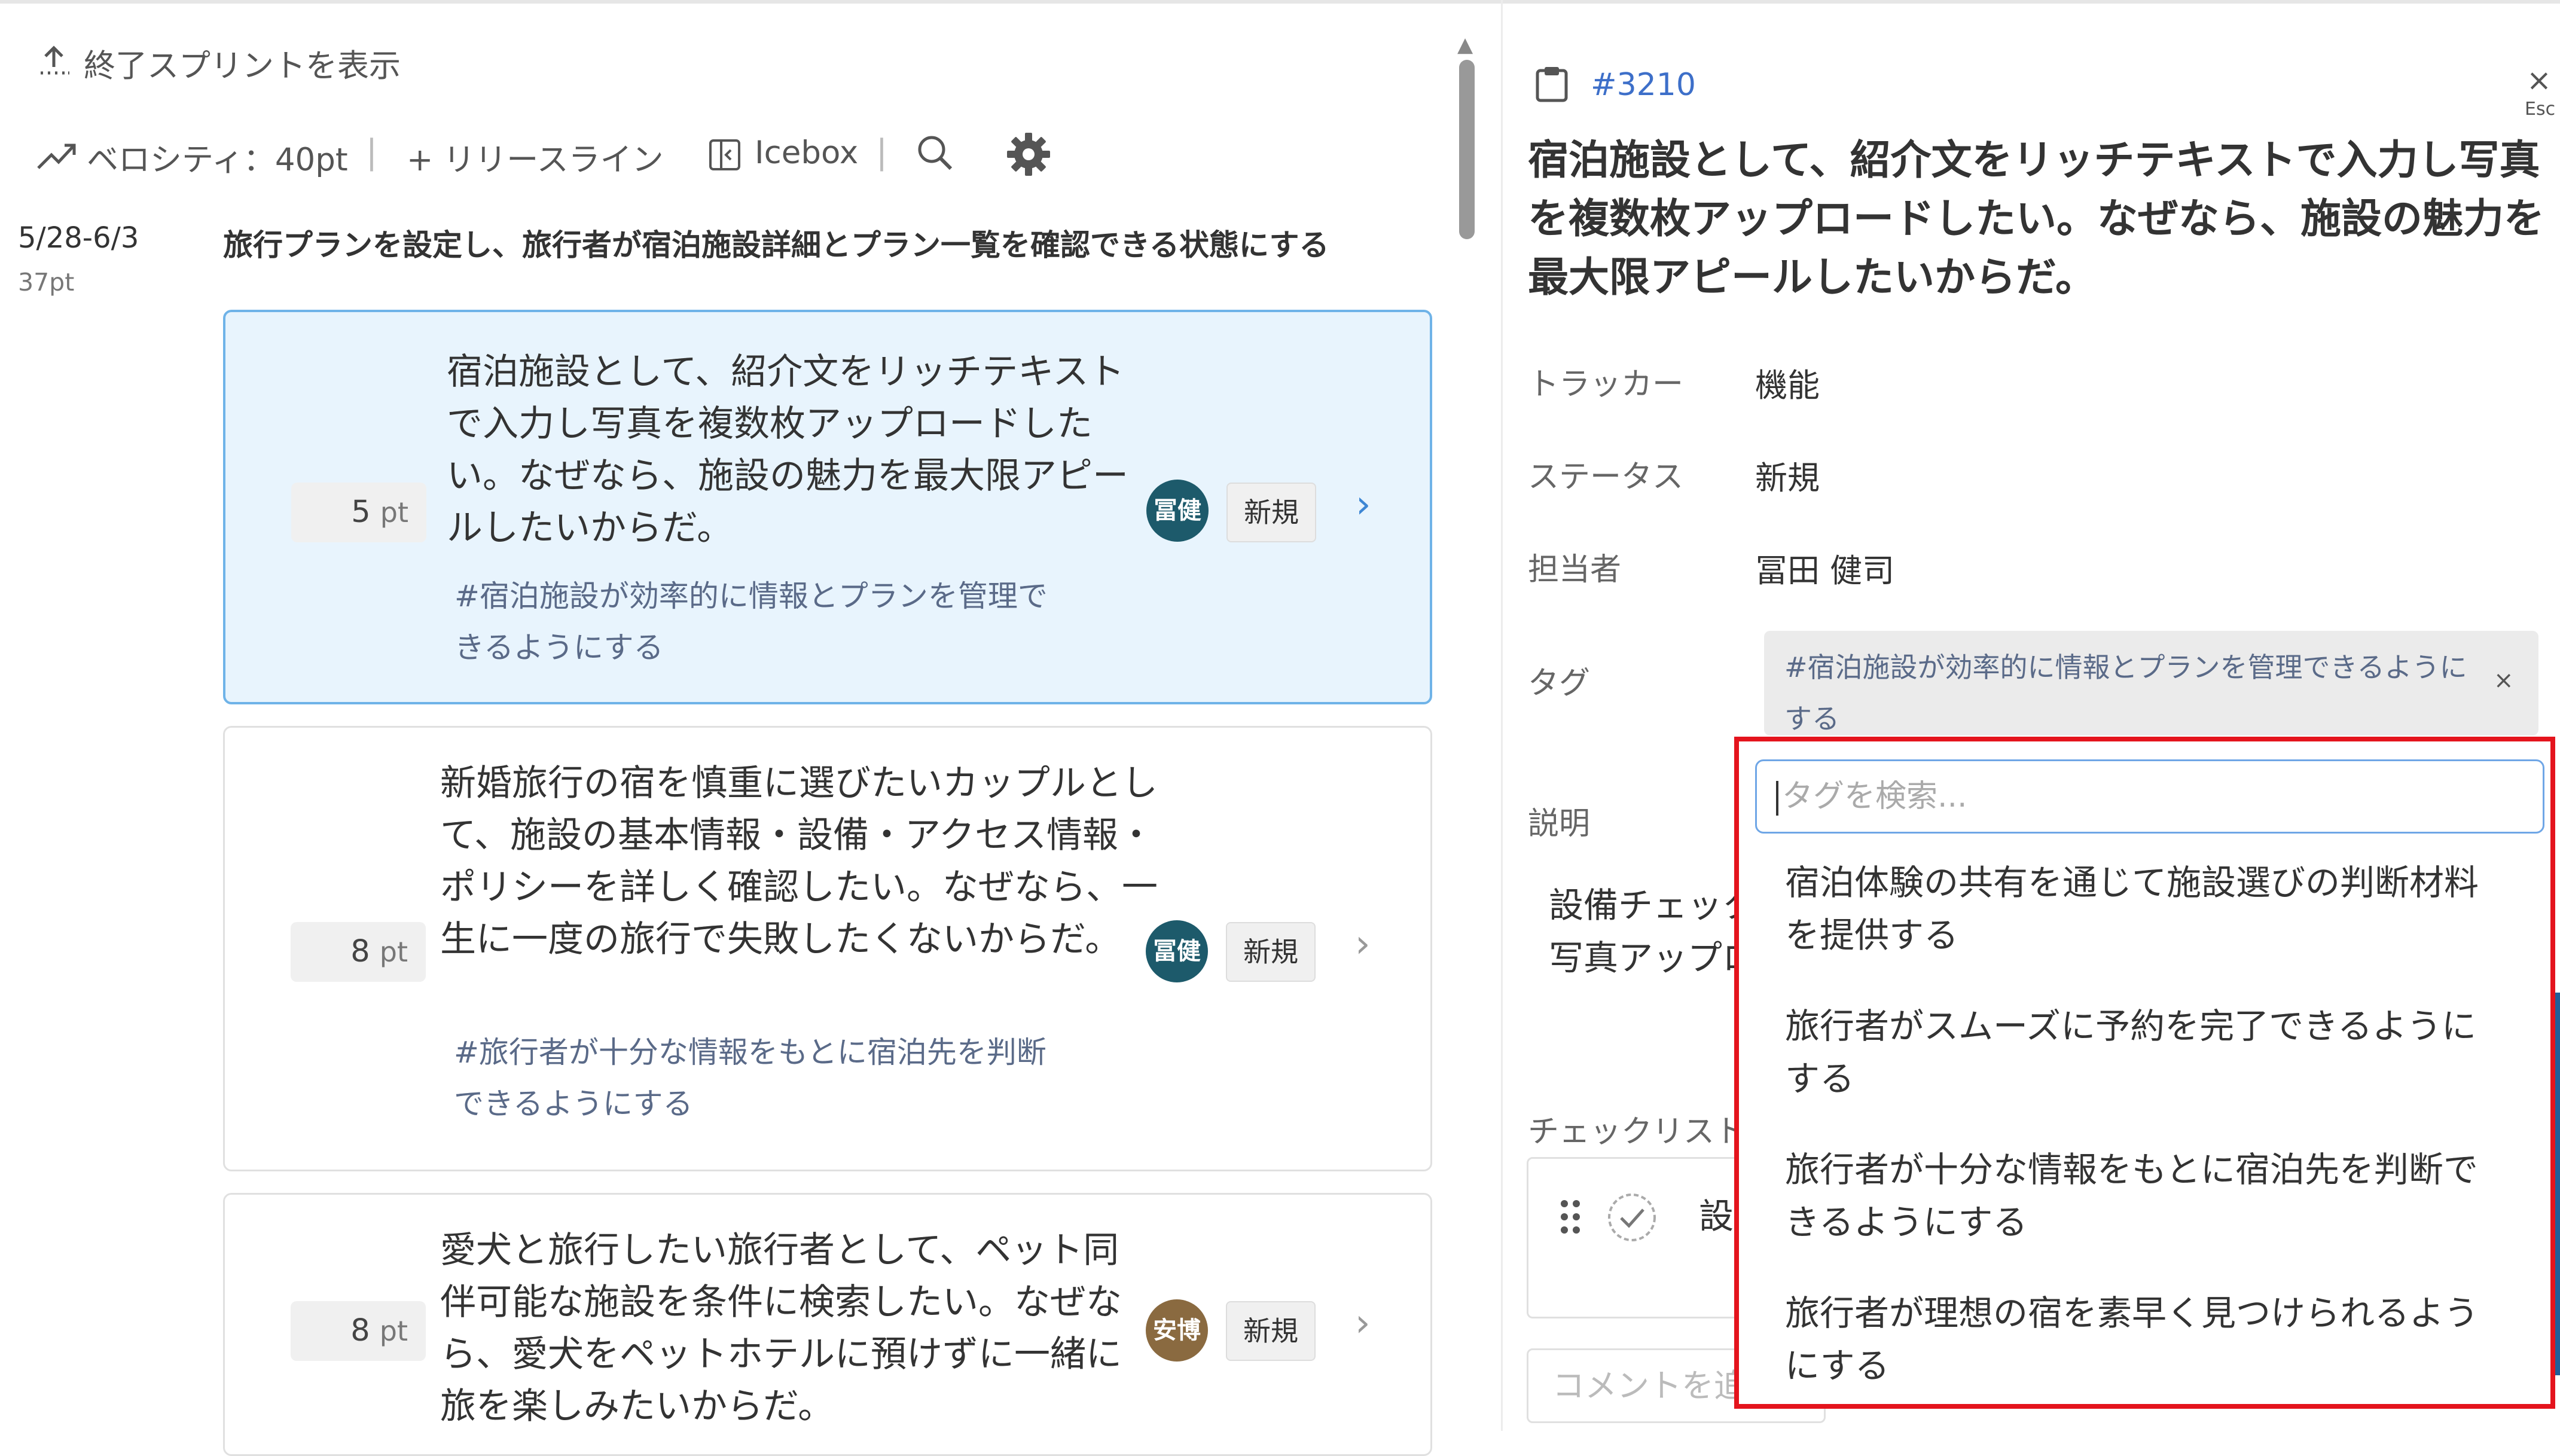 The height and width of the screenshot is (1456, 2560). What do you see at coordinates (361, 512) in the screenshot?
I see `story-points-value: 5` at bounding box center [361, 512].